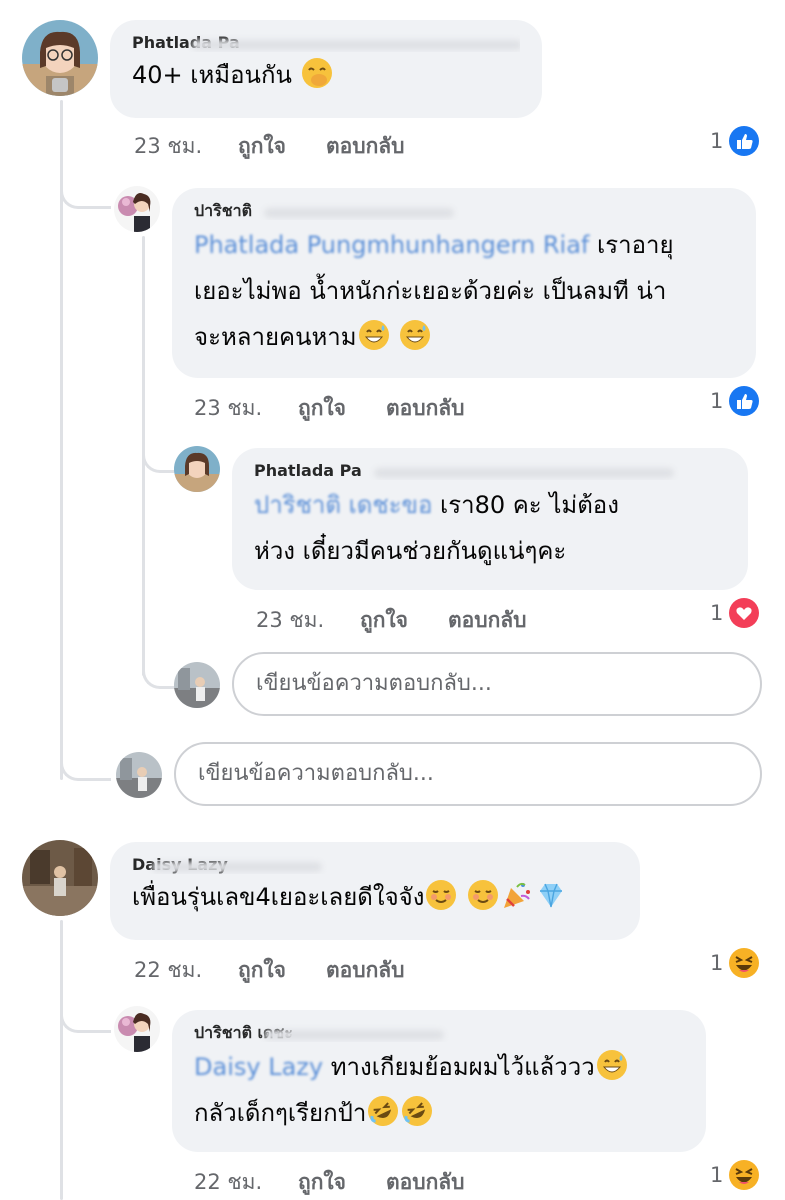 This screenshot has height=1200, width=785. Describe the element at coordinates (517, 895) in the screenshot. I see `party-popper-emoji-icon` at that location.